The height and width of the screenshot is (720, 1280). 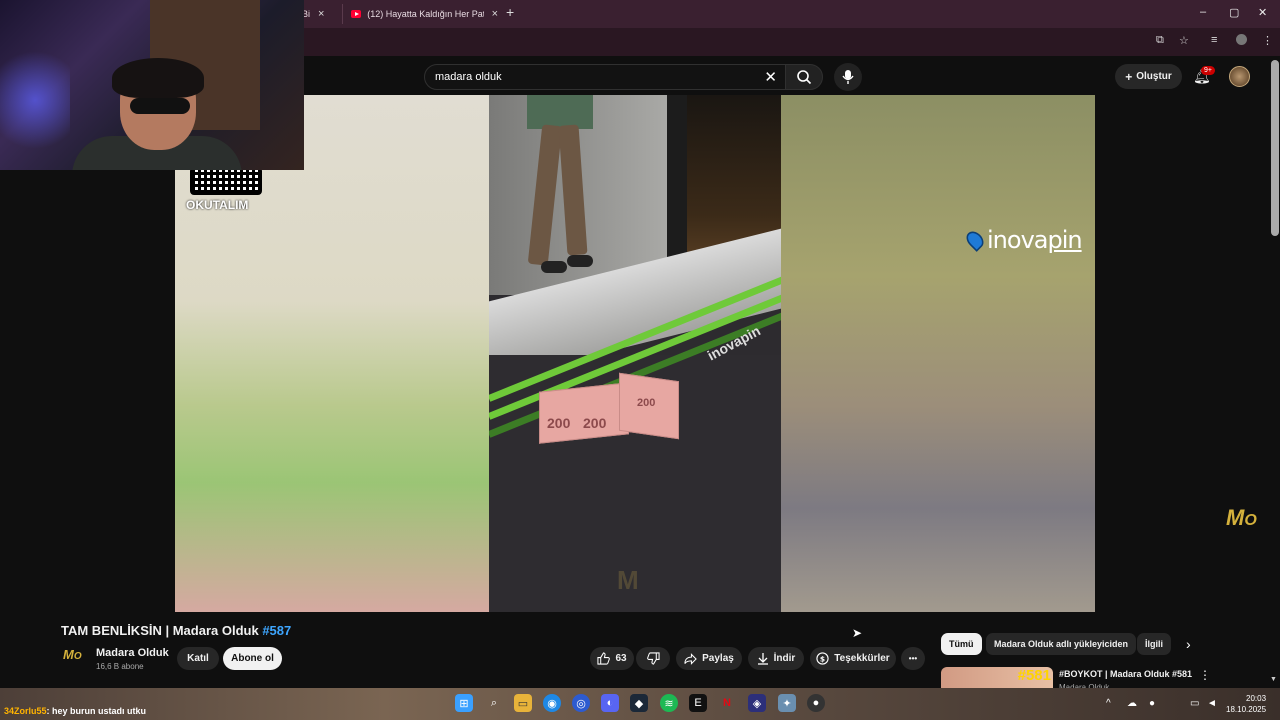 I want to click on chat-username: 34Zorlu55, so click(x=25, y=711).